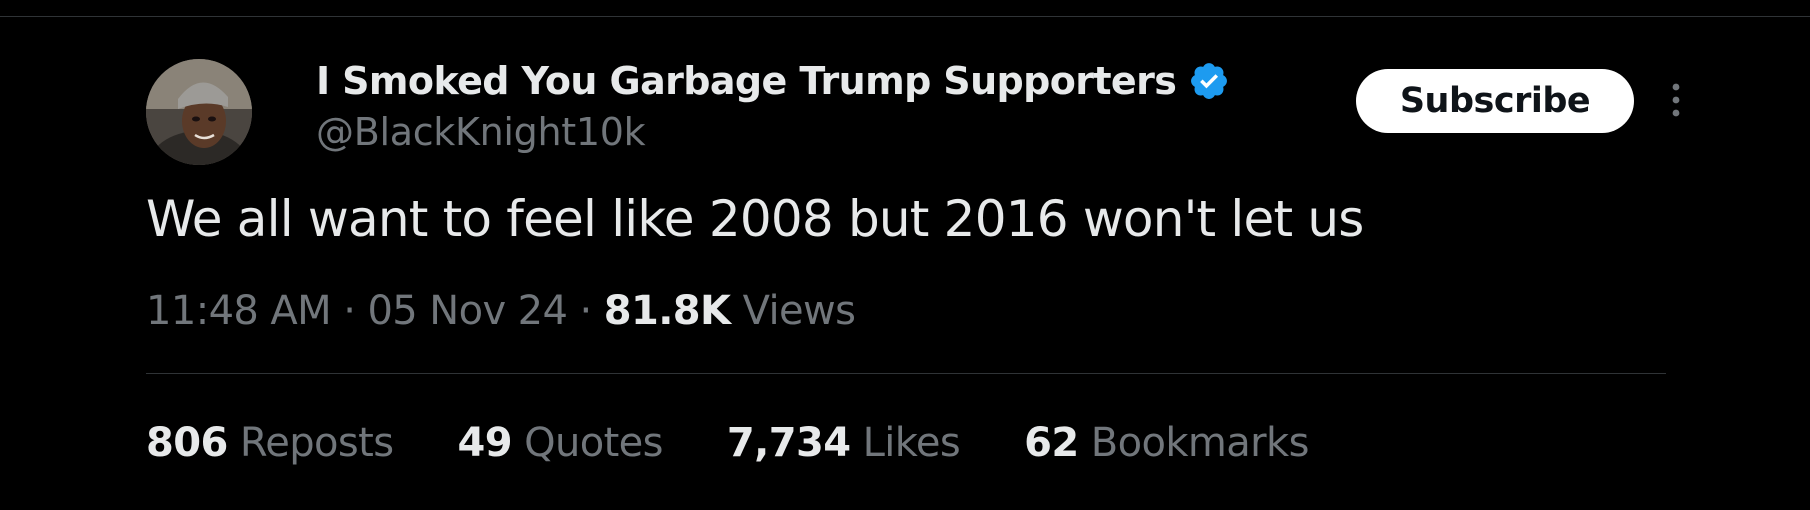 Image resolution: width=1810 pixels, height=510 pixels. I want to click on likes-stat: 7,734 Likes, so click(843, 443).